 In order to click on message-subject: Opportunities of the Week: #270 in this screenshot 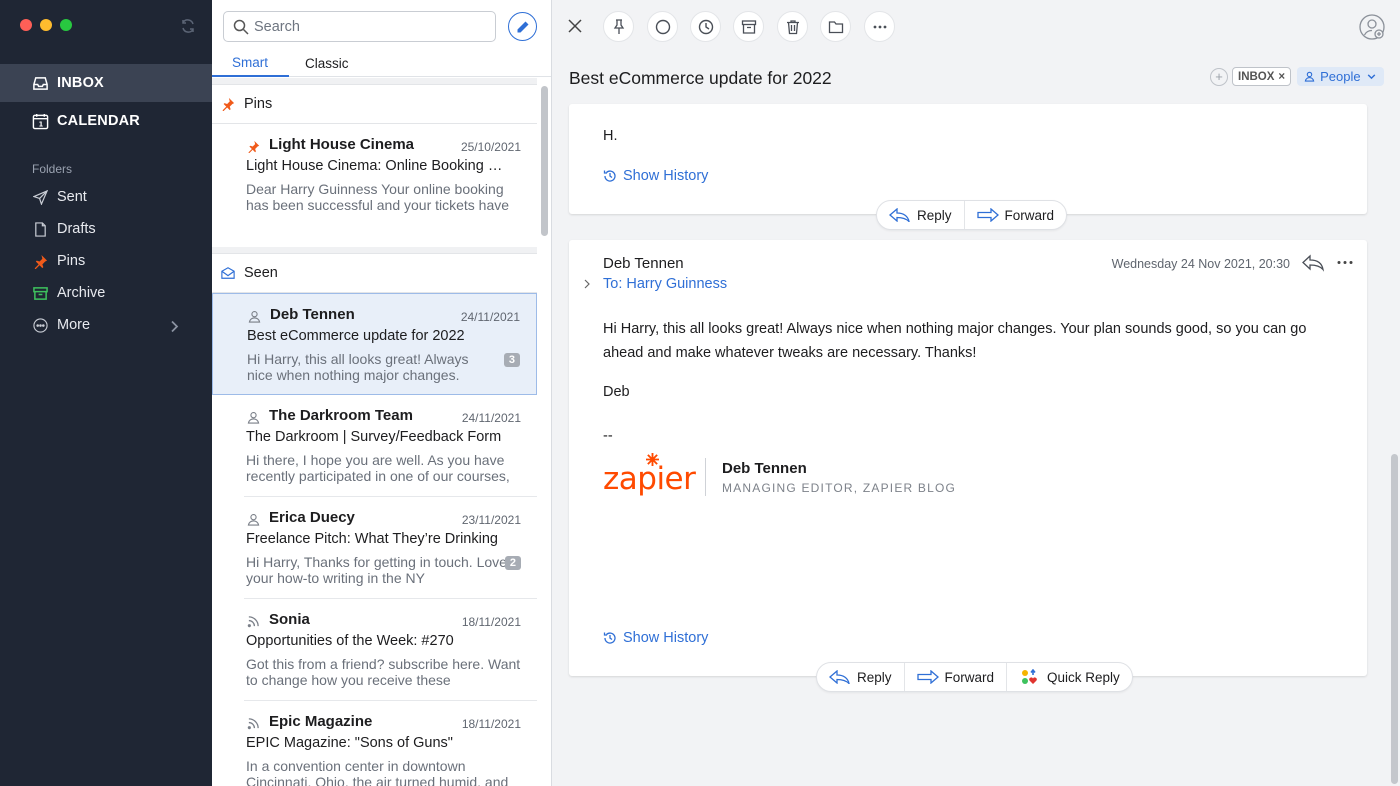, I will do `click(350, 641)`.